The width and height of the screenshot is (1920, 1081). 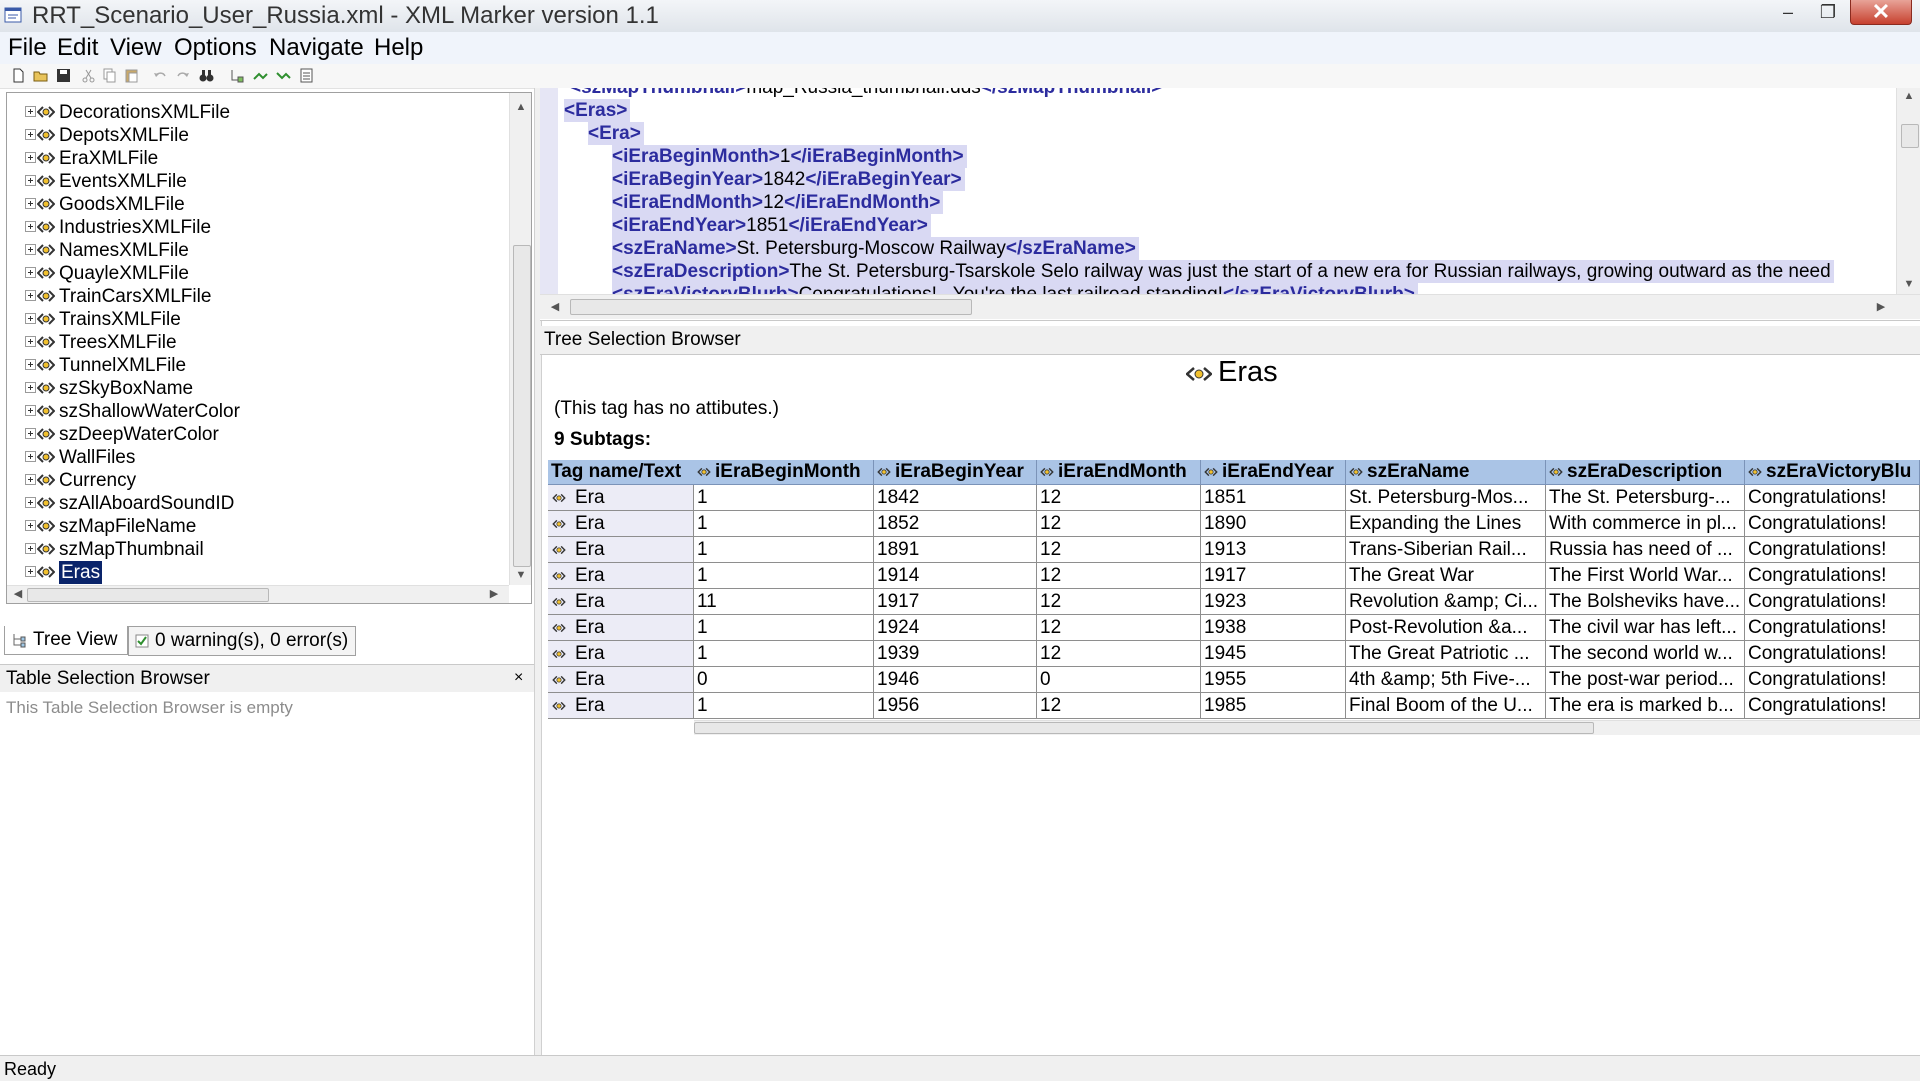 I want to click on column-header: szEraName, so click(x=1446, y=472).